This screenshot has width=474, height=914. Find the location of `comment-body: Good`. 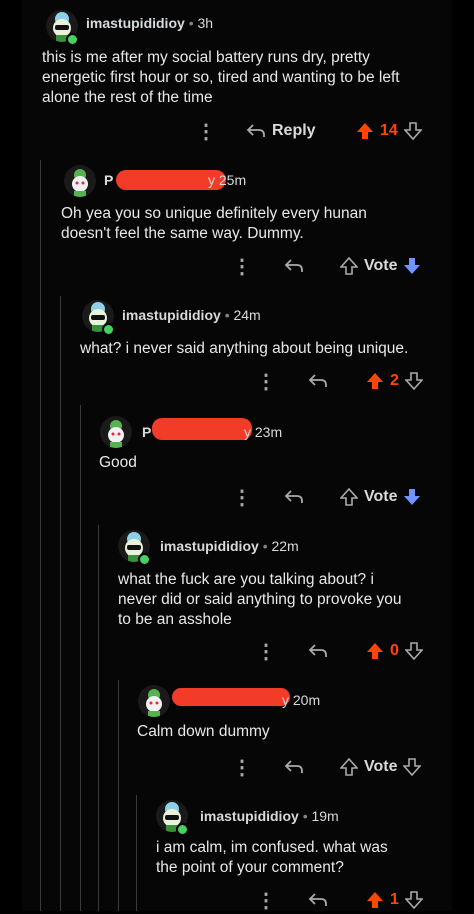

comment-body: Good is located at coordinates (269, 463).